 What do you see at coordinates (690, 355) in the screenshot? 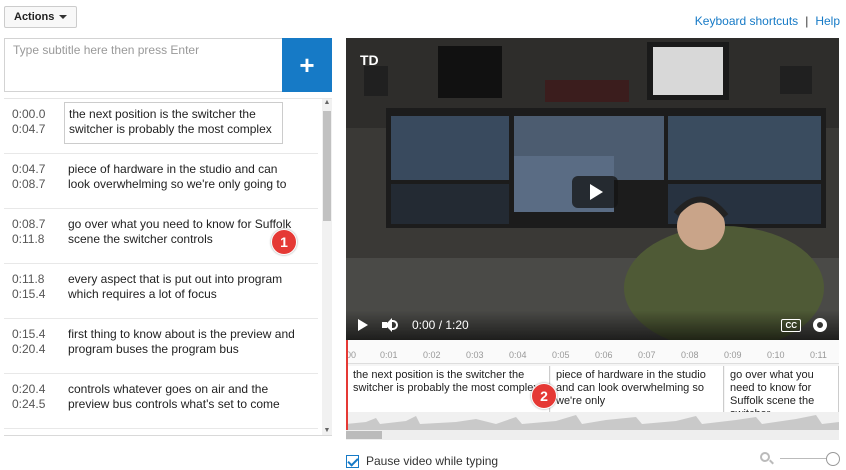
I see `tick-label: 0:08` at bounding box center [690, 355].